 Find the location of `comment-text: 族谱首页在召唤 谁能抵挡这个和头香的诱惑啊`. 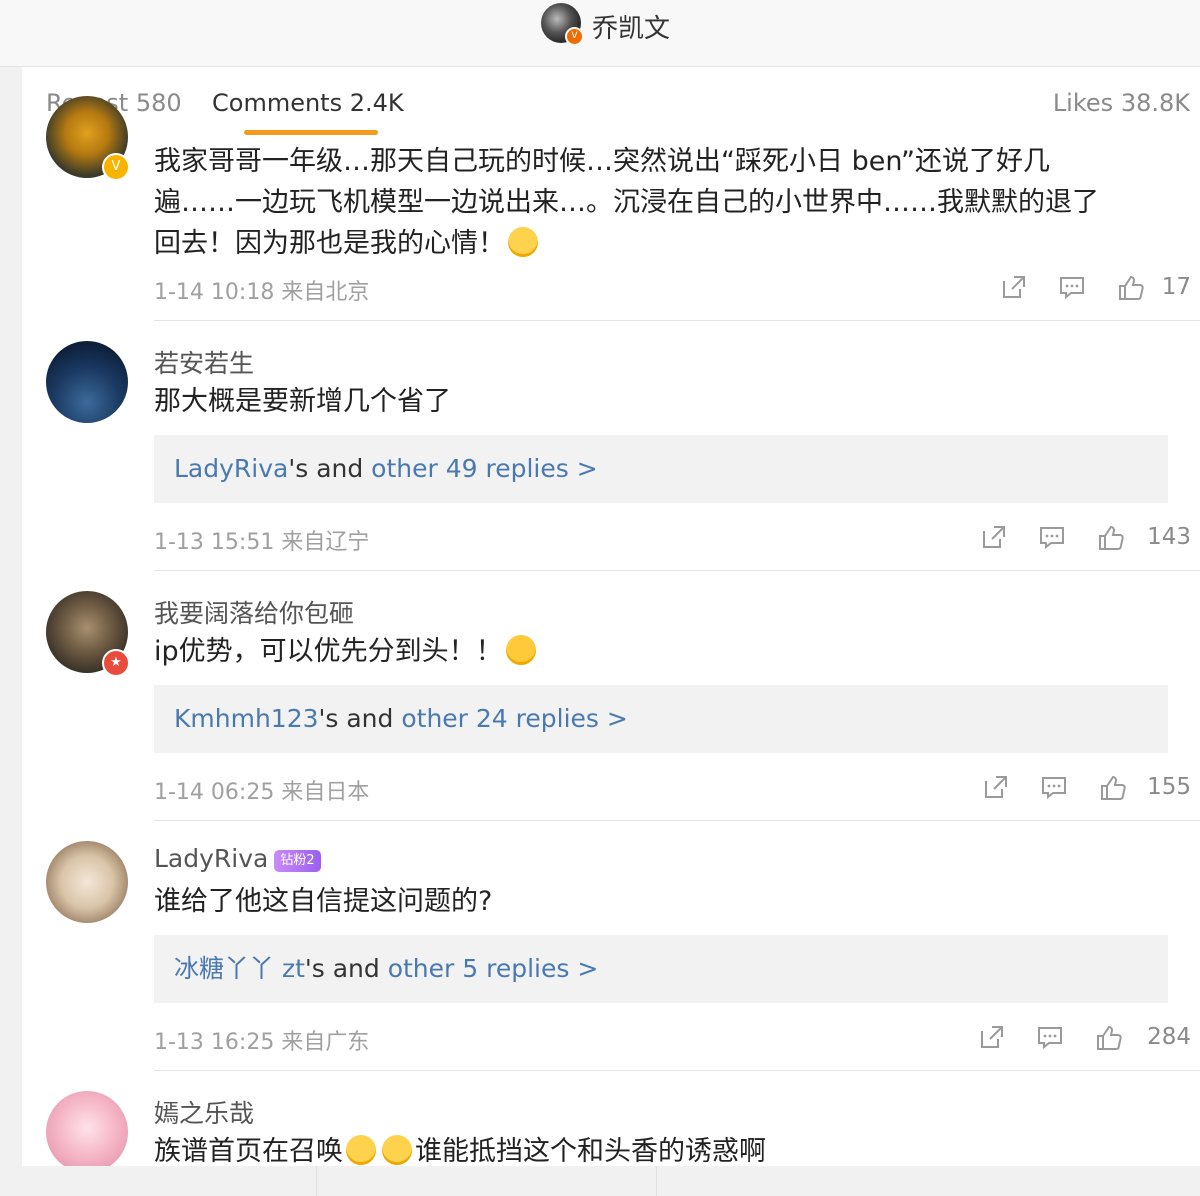

comment-text: 族谱首页在召唤 谁能抵挡这个和头香的诱惑啊 is located at coordinates (664, 1148).